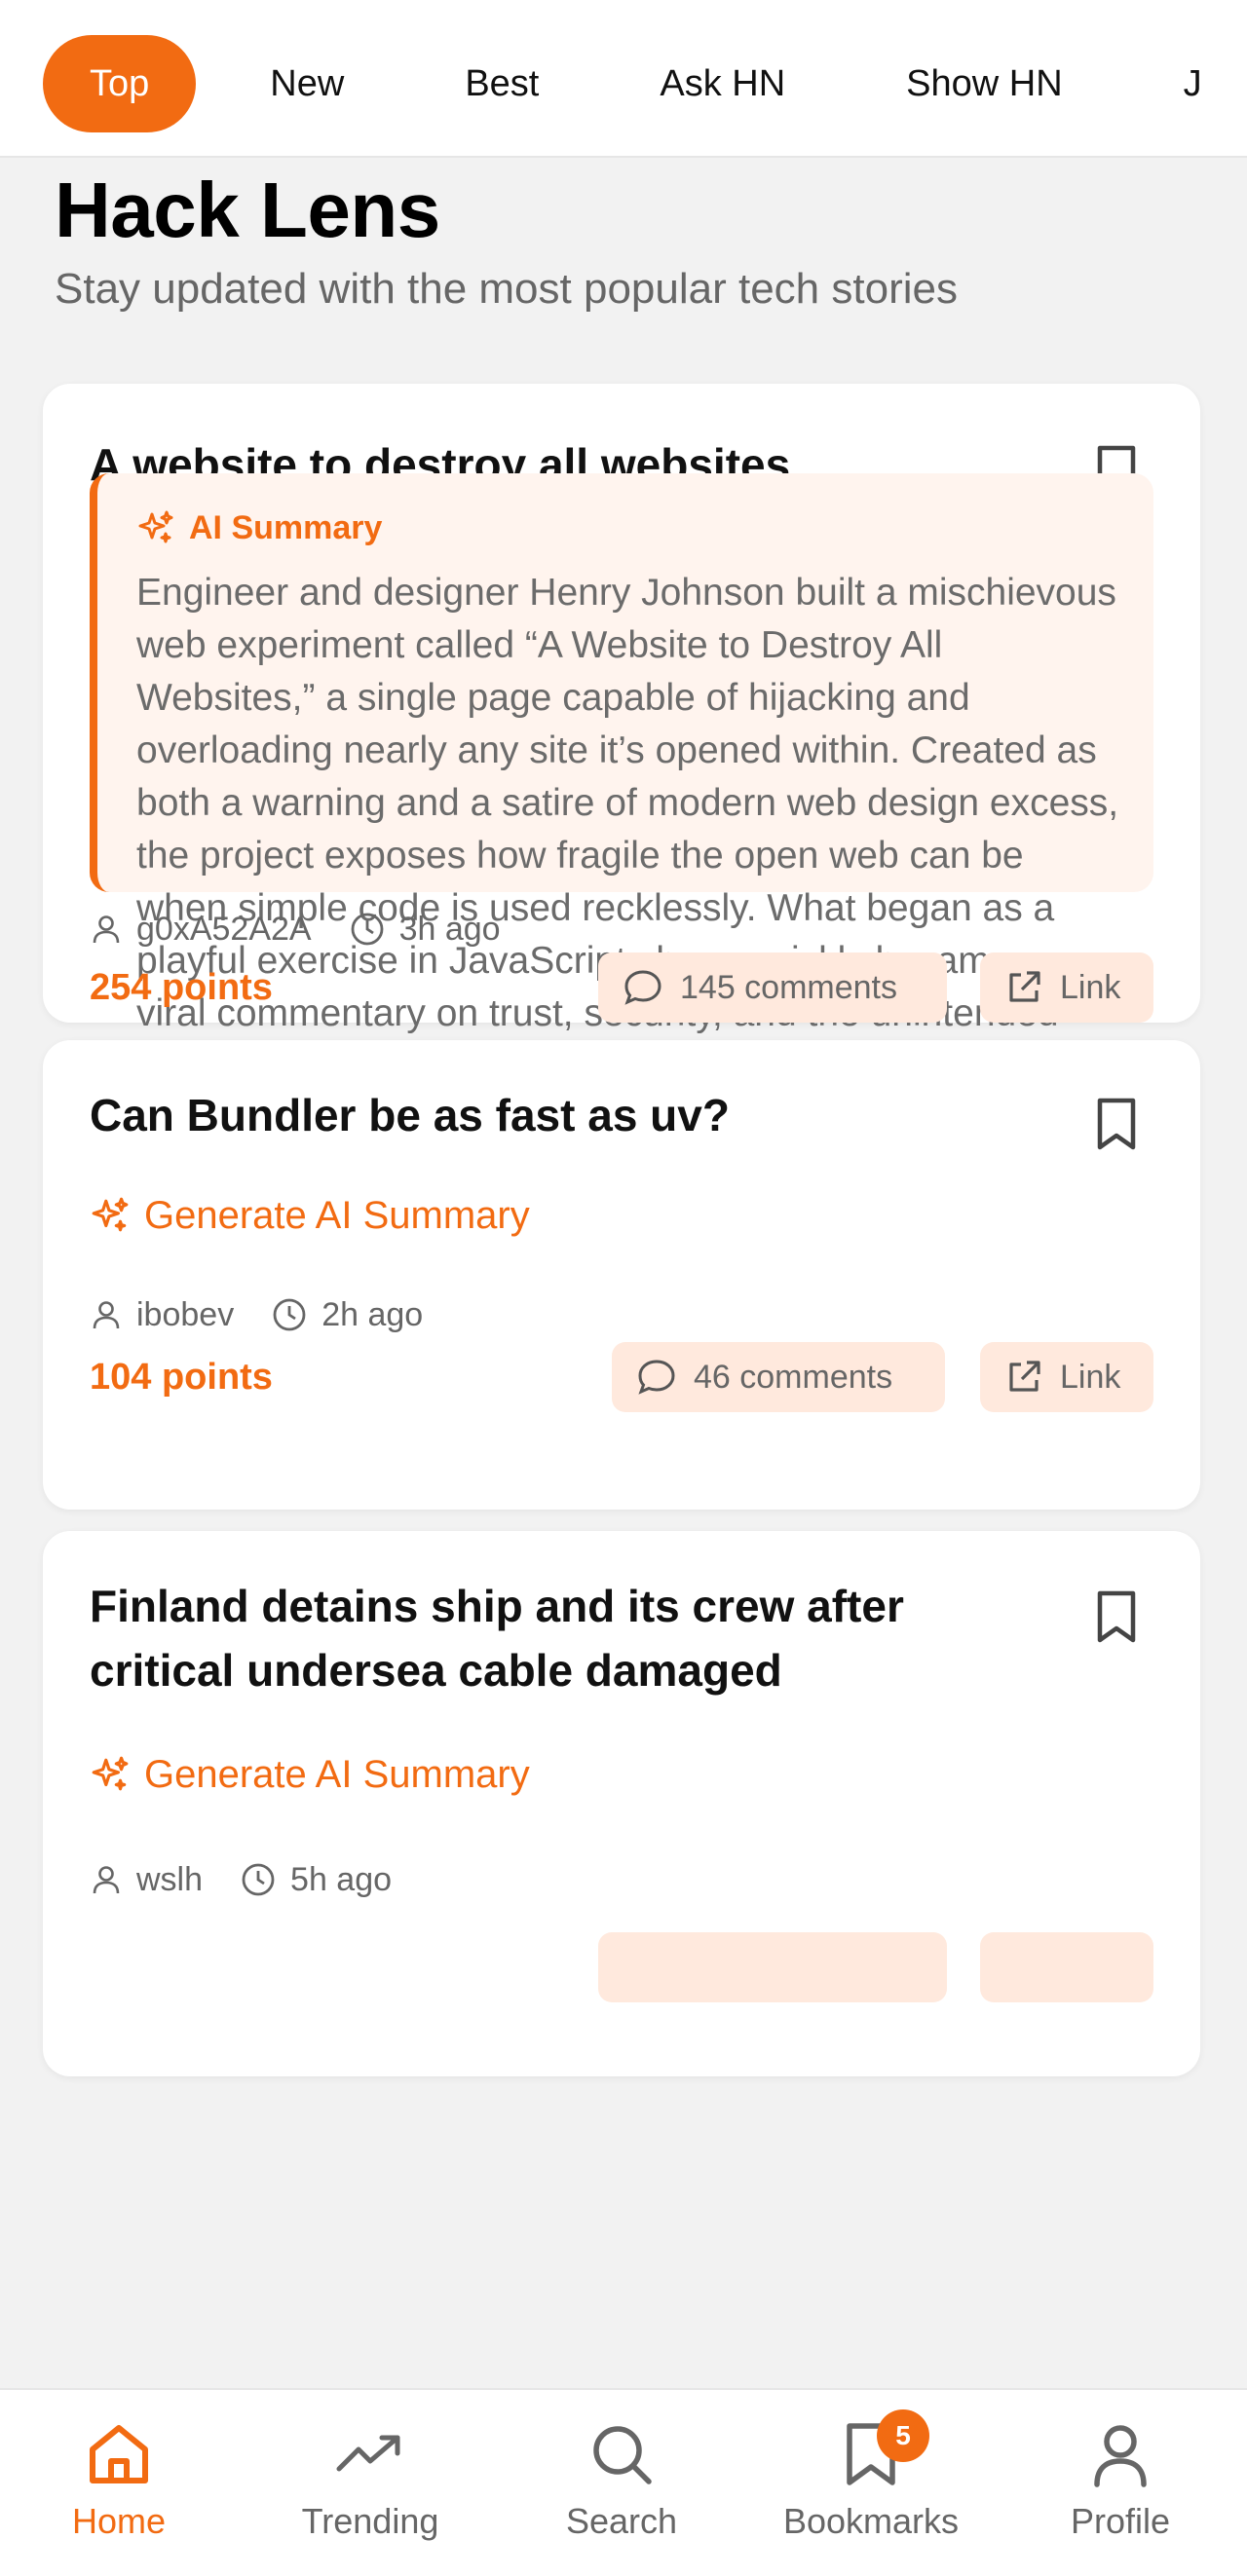 This screenshot has width=1247, height=2576. I want to click on top-tab-bar: Top New Best Ask HN Show HN J, so click(623, 79).